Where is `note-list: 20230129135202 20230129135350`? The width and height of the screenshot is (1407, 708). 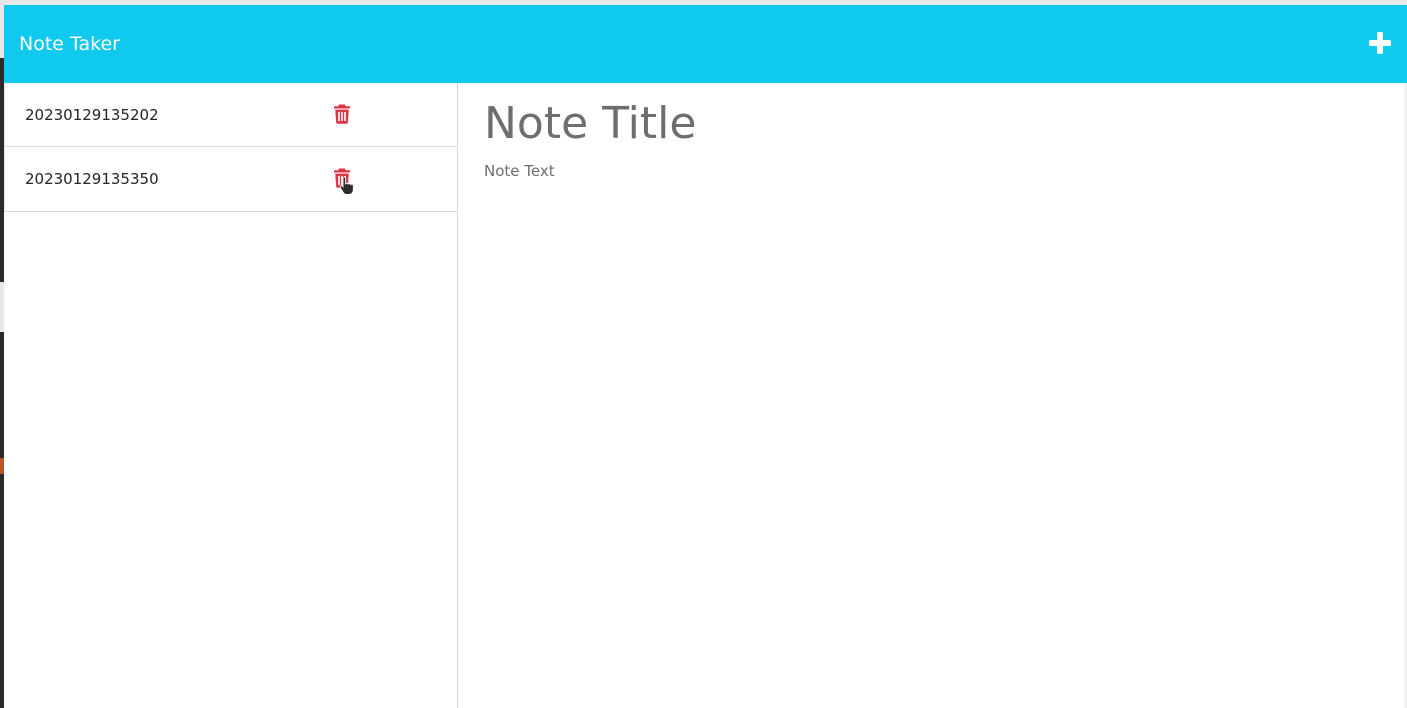 note-list: 20230129135202 20230129135350 is located at coordinates (230, 147).